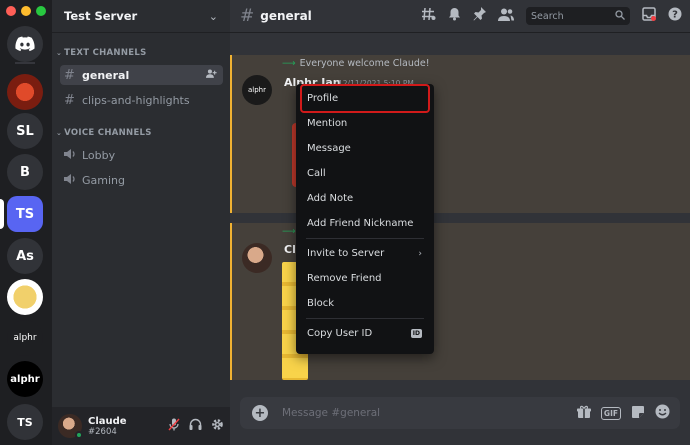 The width and height of the screenshot is (690, 445). I want to click on menu-item-label: Message, so click(329, 148).